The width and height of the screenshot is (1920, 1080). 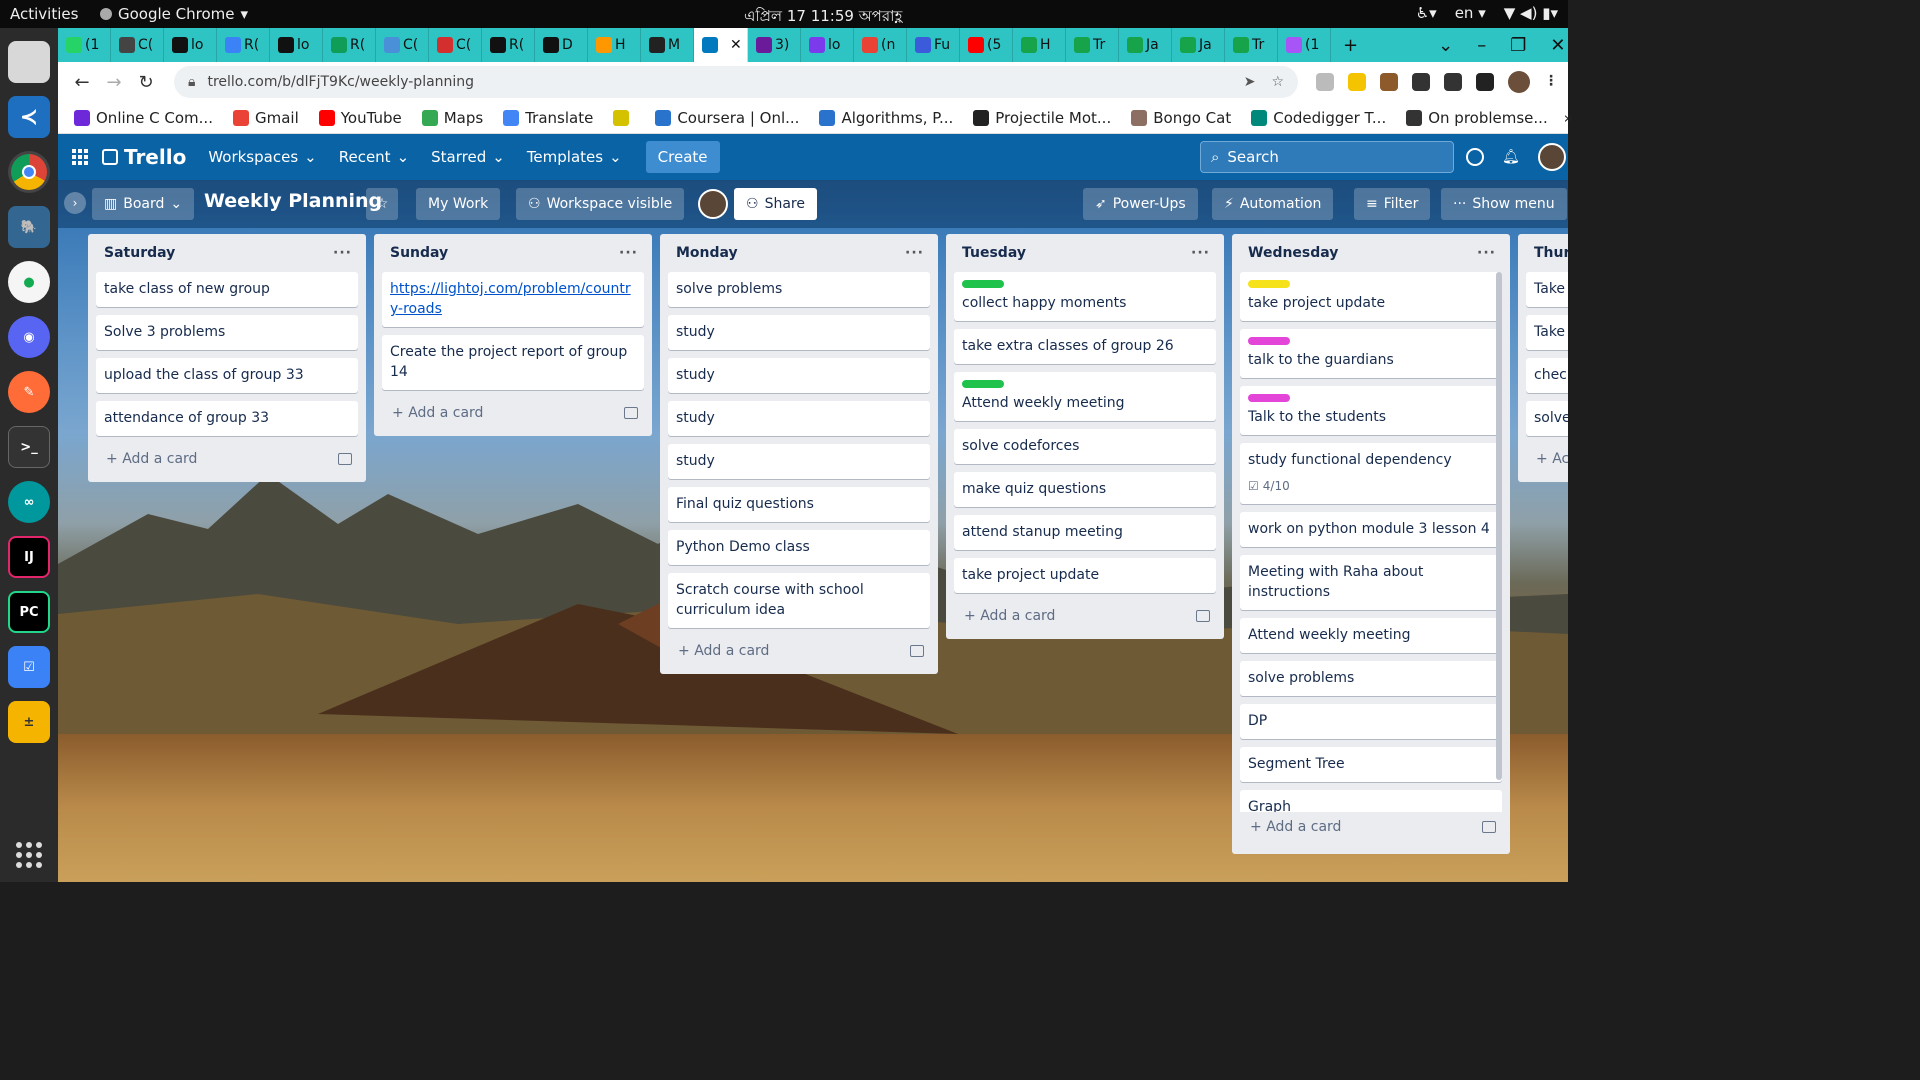 I want to click on card: Meeting with Raha about instructions, so click(x=1371, y=582).